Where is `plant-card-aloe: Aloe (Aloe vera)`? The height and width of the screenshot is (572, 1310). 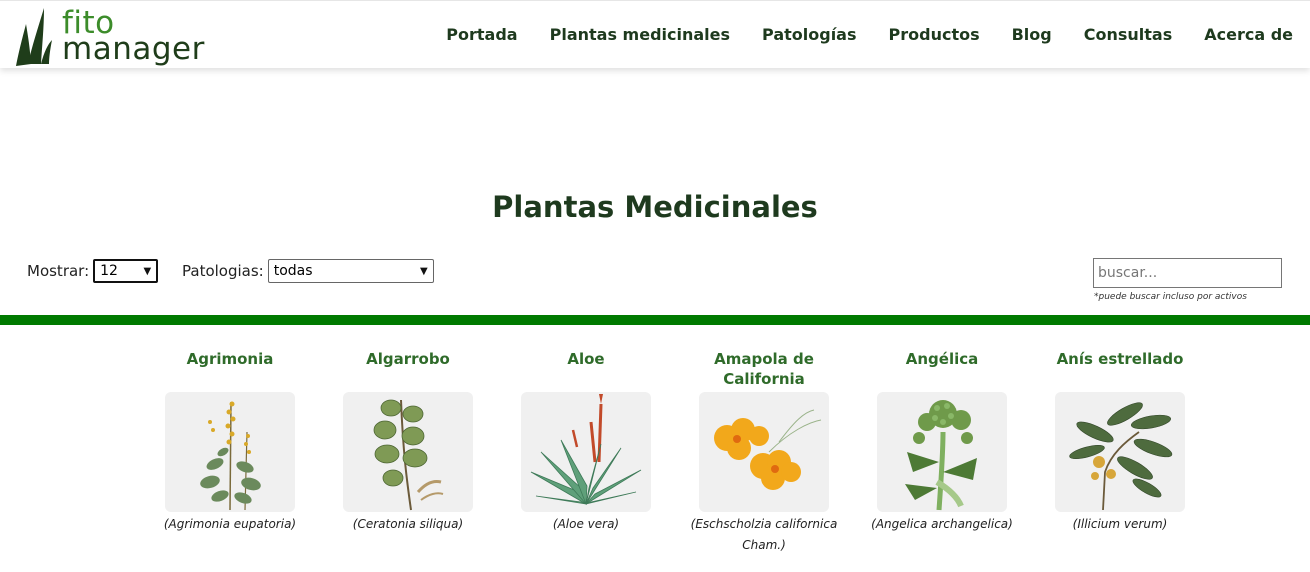
plant-card-aloe: Aloe (Aloe vera) is located at coordinates (586, 442).